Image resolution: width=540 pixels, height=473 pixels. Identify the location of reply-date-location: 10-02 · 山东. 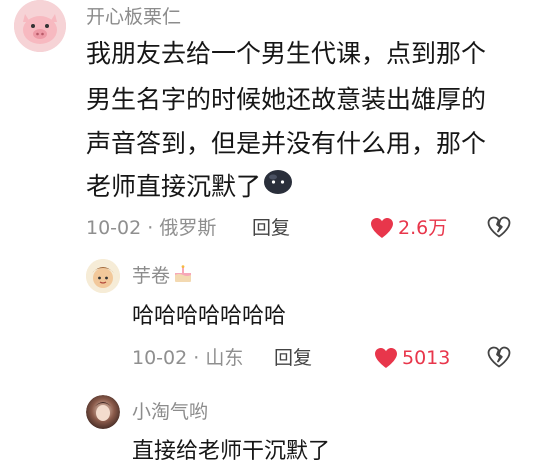
(188, 358).